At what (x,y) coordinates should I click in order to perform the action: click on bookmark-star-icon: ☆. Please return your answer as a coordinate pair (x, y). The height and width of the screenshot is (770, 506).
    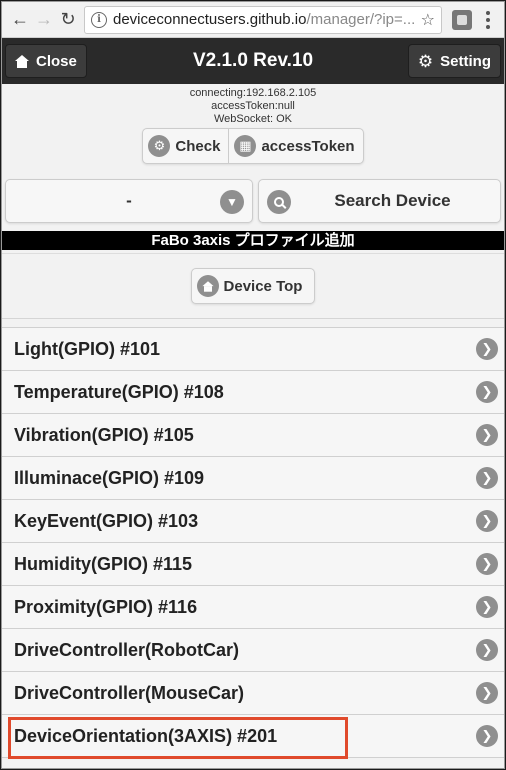
    Looking at the image, I should click on (426, 20).